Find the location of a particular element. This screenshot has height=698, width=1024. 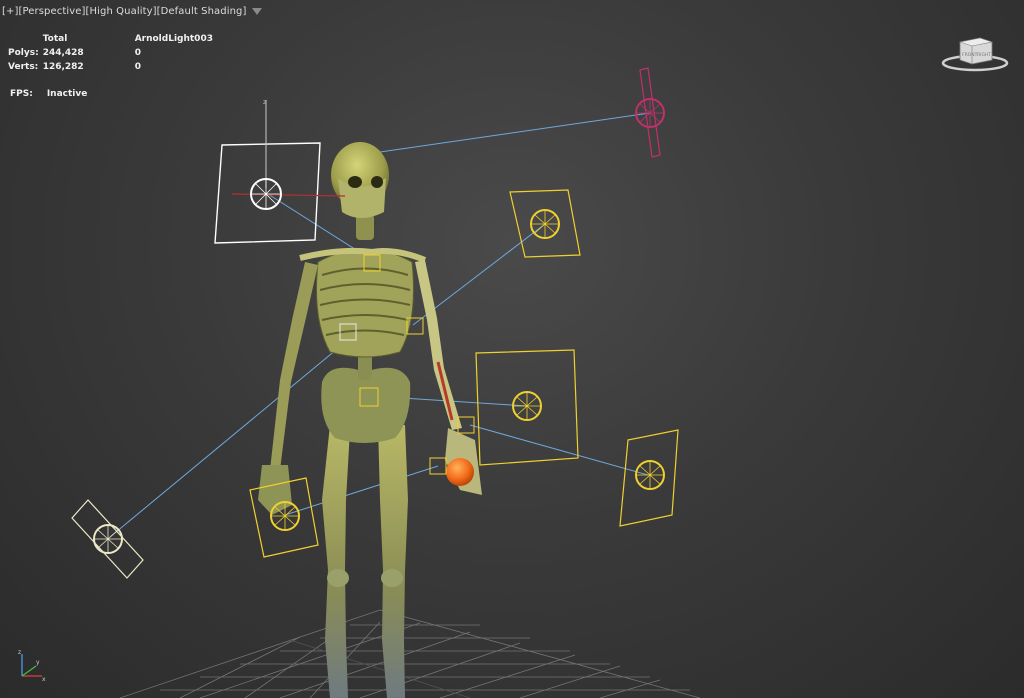

neck-bone is located at coordinates (365, 227).